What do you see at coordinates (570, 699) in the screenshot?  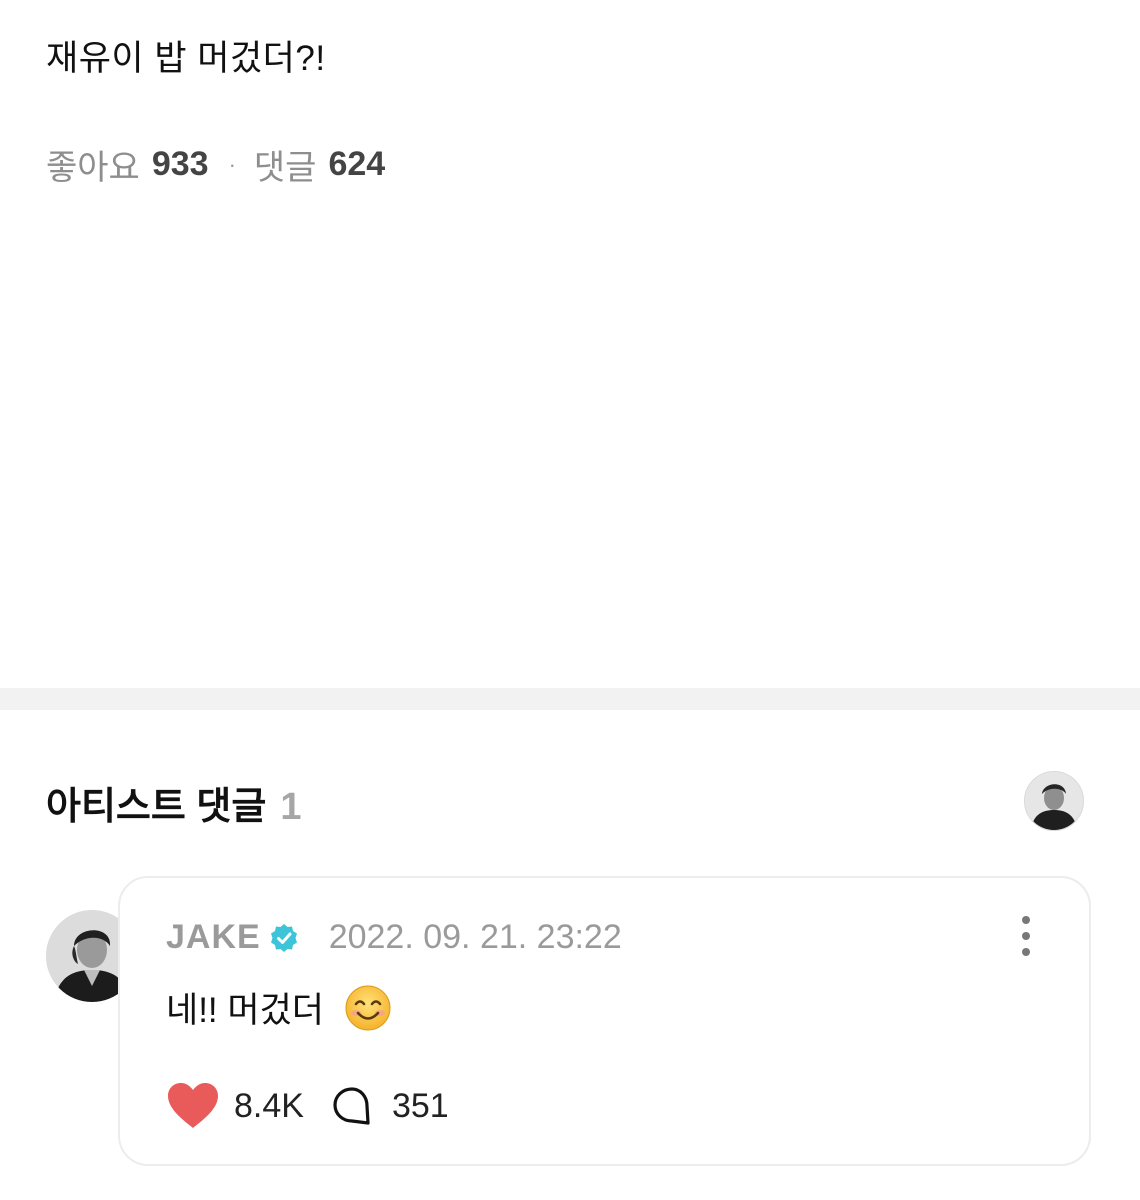 I see `section-divider` at bounding box center [570, 699].